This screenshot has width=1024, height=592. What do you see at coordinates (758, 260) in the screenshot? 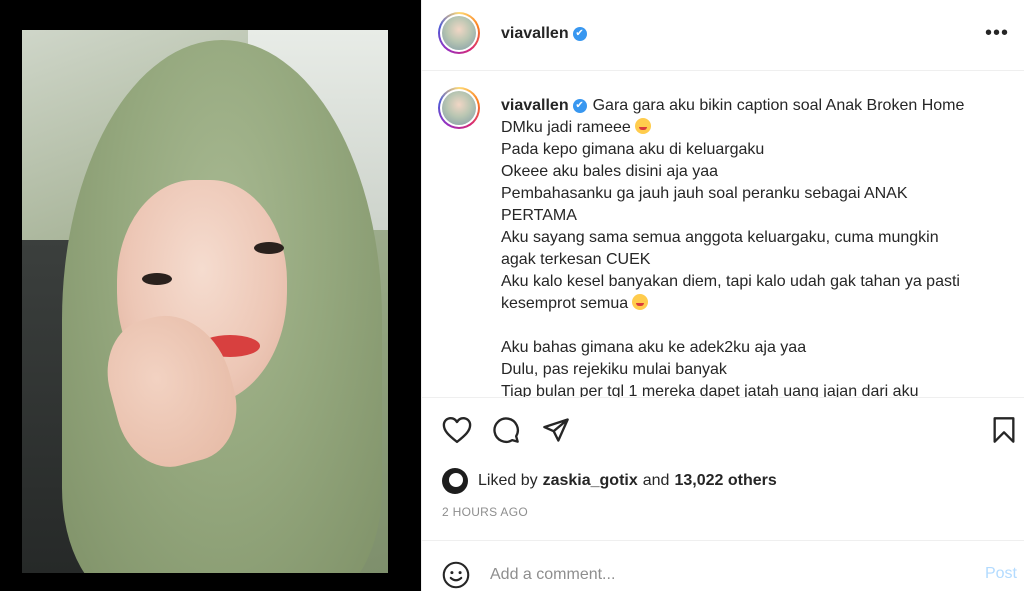
I see `caption-line: agak terkesan CUEK` at bounding box center [758, 260].